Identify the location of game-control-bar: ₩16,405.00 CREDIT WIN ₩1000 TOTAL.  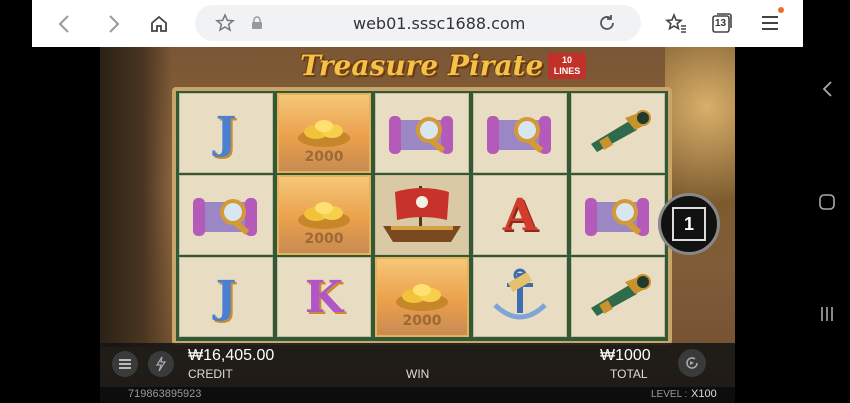
(417, 365).